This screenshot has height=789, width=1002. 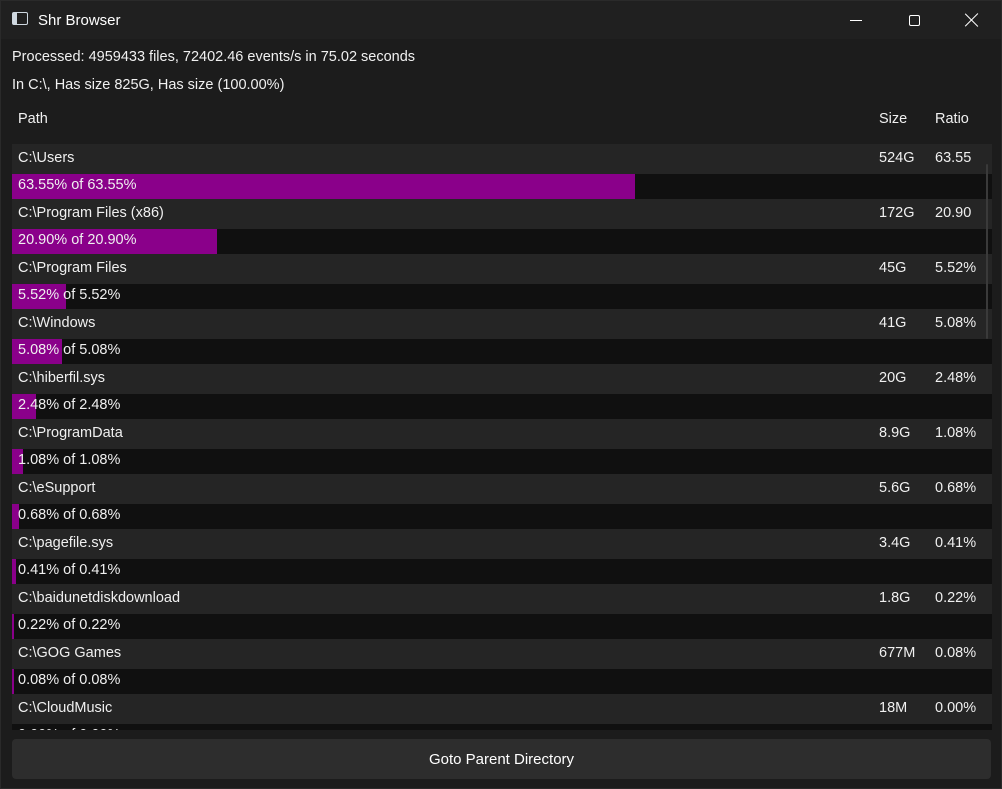 I want to click on list-item: C:\GOG Games 677M 0.08% 0.08% of 0.08%, so click(x=502, y=666).